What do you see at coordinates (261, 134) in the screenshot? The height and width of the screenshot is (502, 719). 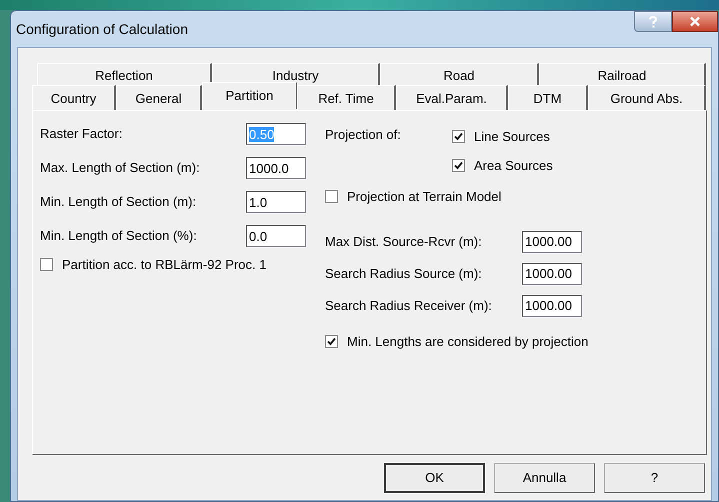 I see `field-value: 0.50` at bounding box center [261, 134].